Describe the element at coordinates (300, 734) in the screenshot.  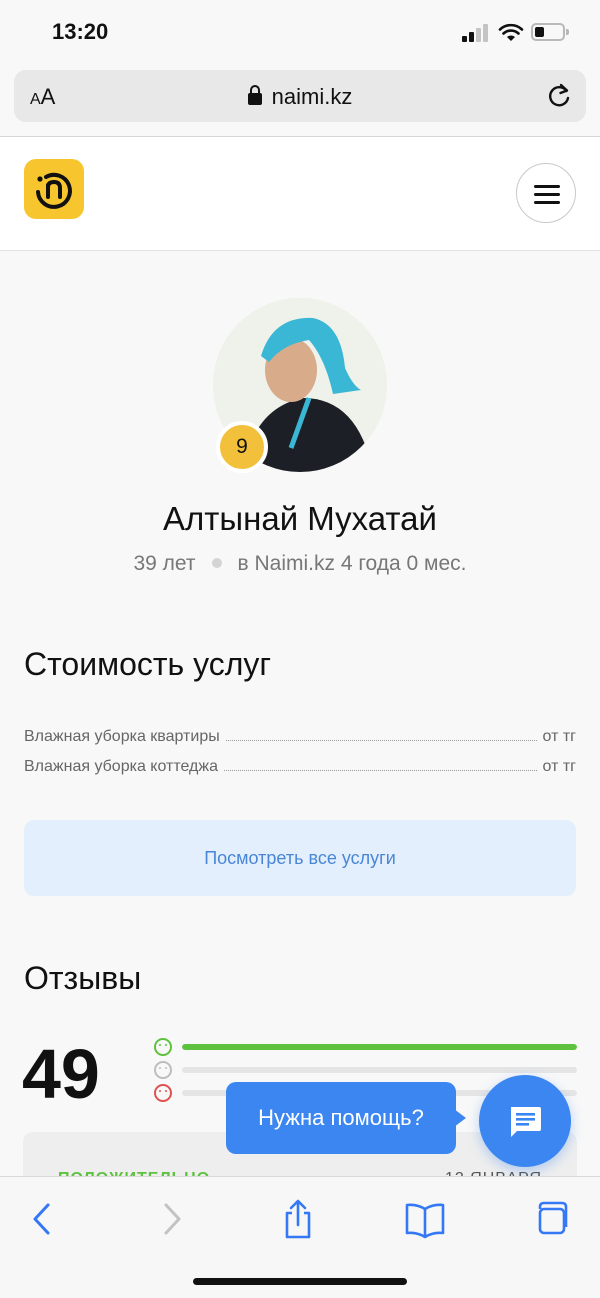
I see `service-row: Влажная уборка квартиры от тг` at that location.